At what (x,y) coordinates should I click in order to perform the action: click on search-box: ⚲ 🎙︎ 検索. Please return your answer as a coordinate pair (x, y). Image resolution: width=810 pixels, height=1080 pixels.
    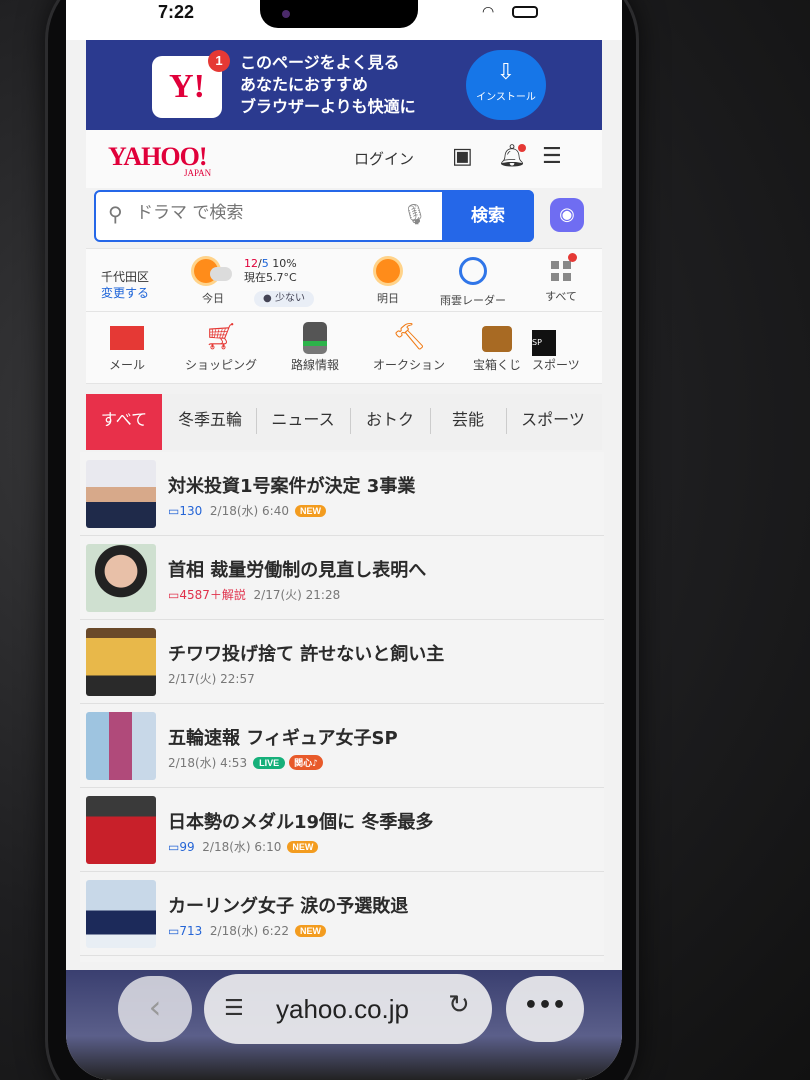
    Looking at the image, I should click on (314, 216).